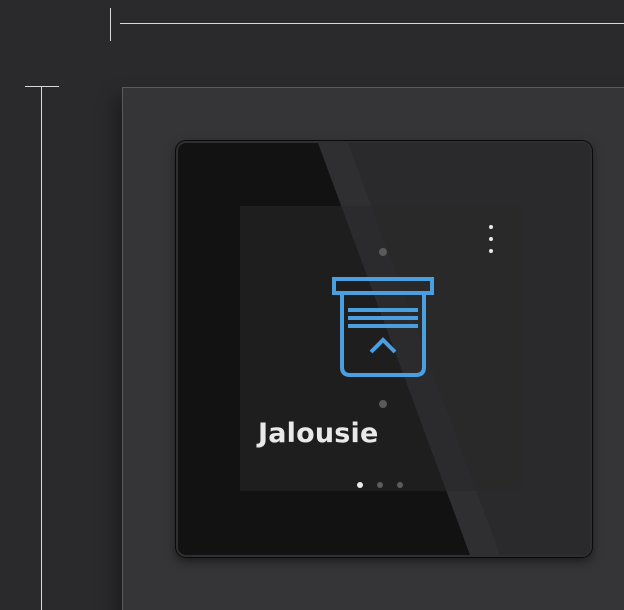 This screenshot has width=624, height=610. I want to click on dimension-guide-tick-left, so click(42, 86).